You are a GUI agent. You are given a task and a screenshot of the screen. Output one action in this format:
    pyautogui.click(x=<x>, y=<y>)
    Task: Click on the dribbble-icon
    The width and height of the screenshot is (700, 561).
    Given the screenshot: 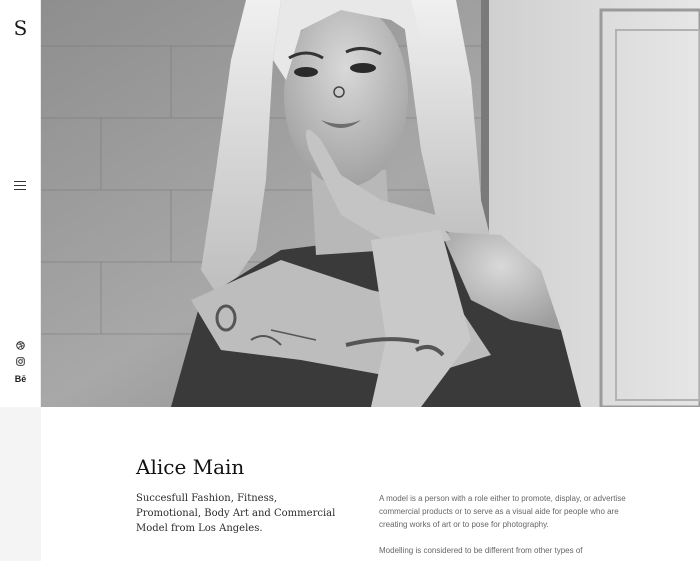 What is the action you would take?
    pyautogui.click(x=20, y=345)
    